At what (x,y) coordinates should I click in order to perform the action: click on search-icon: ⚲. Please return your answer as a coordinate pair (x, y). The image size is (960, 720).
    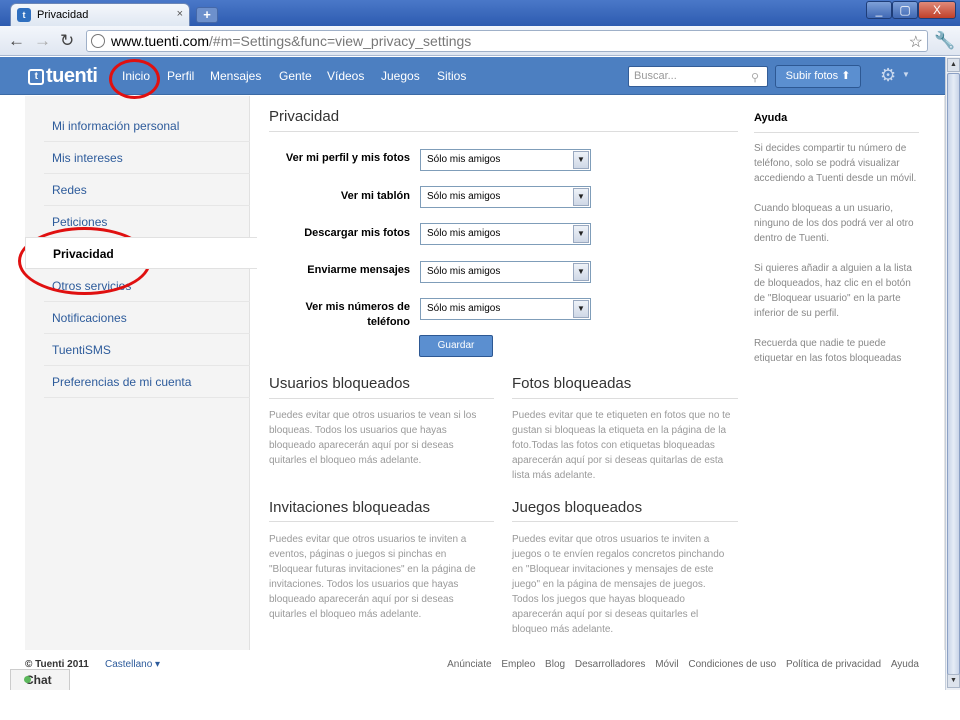
    Looking at the image, I should click on (755, 78).